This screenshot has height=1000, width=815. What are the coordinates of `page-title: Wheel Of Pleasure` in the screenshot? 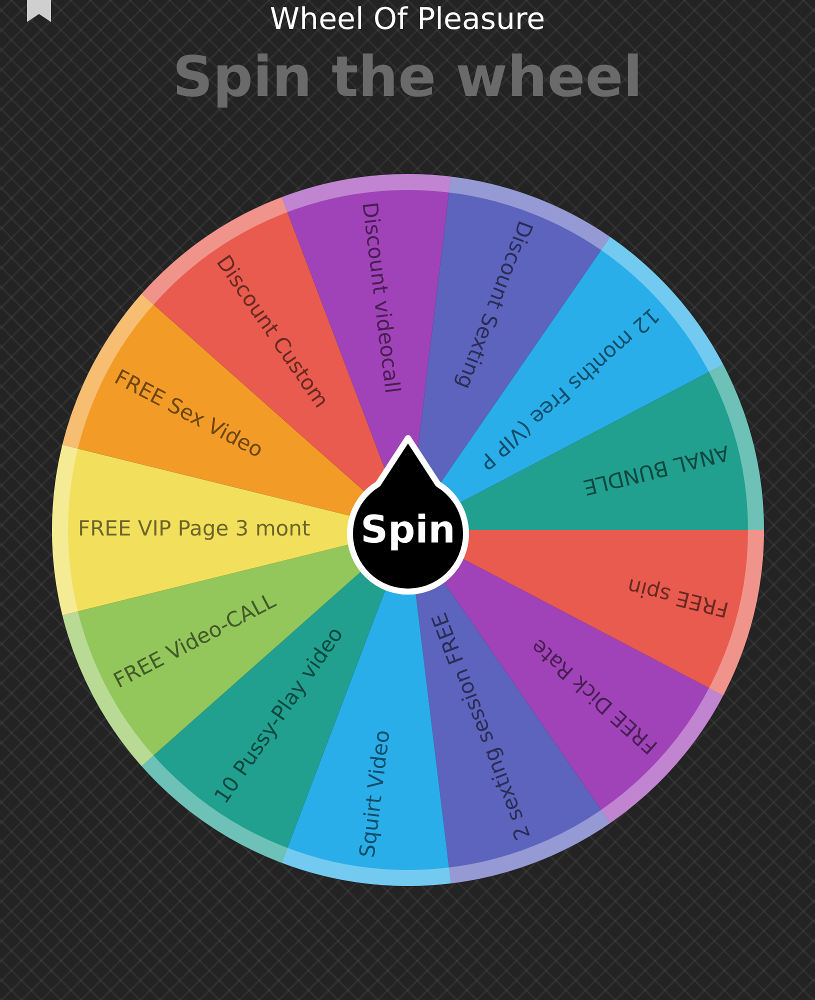 It's located at (408, 19).